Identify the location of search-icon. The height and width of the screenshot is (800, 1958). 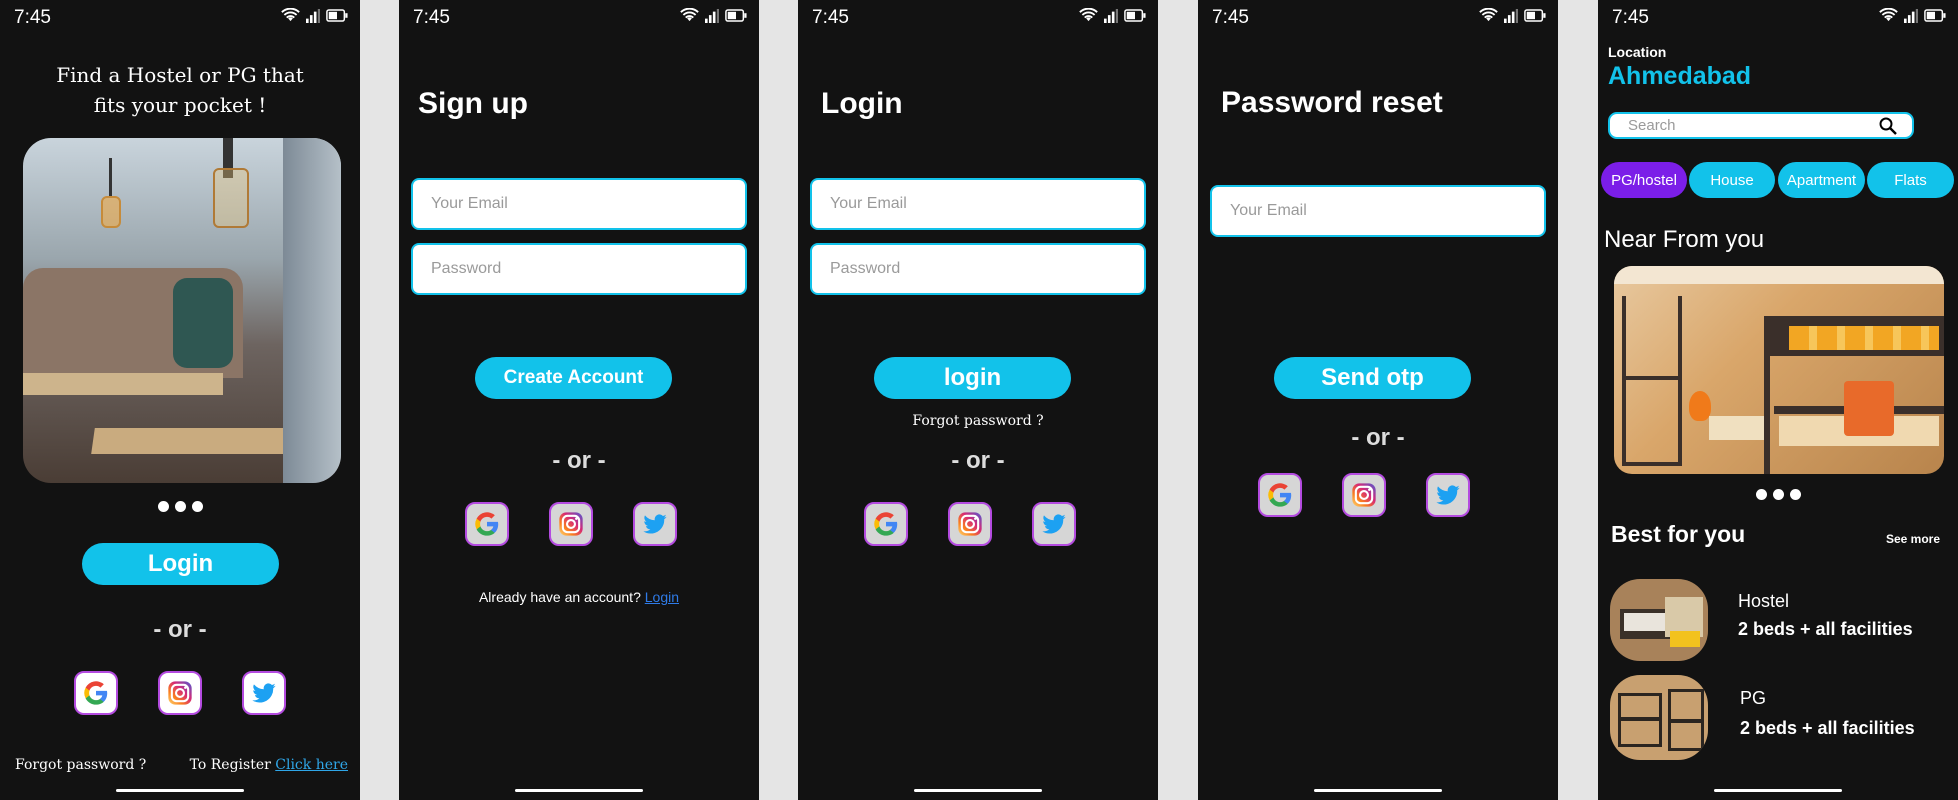
(1888, 126).